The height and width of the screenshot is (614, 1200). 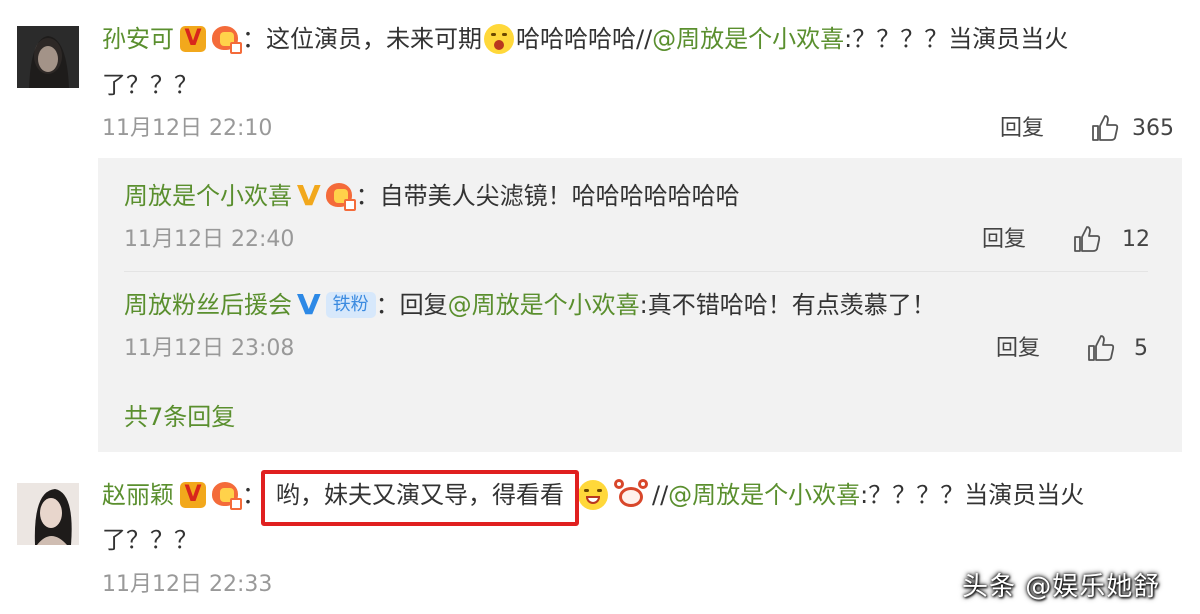 What do you see at coordinates (187, 128) in the screenshot?
I see `comment-date: 11月12日 22:10` at bounding box center [187, 128].